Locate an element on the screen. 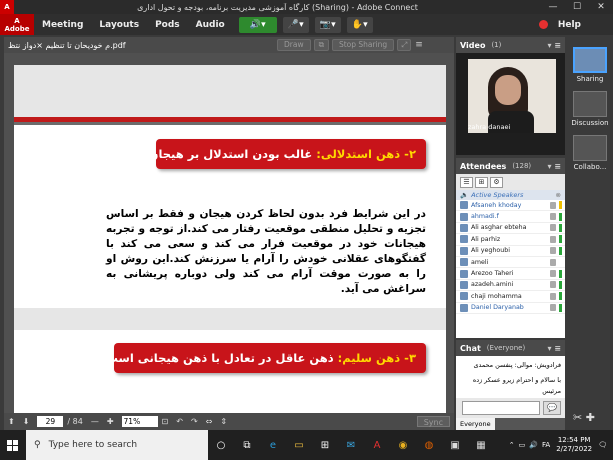 This screenshot has width=613, height=460. network-icon: ▭ is located at coordinates (522, 445).